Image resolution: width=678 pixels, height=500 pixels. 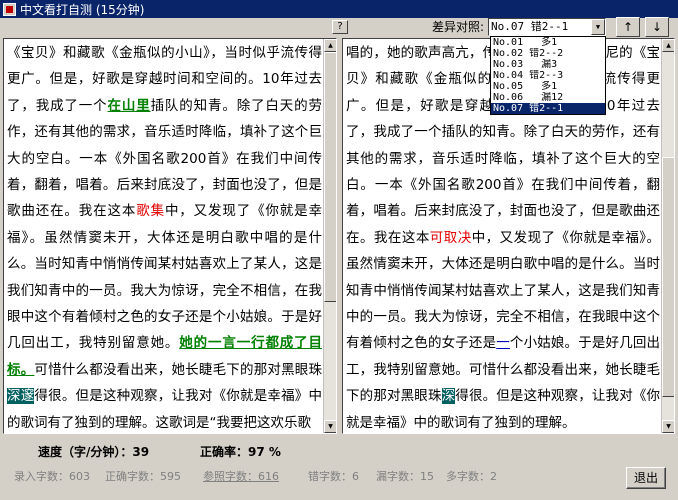 What do you see at coordinates (503, 343) in the screenshot?
I see `text-segment-blue: 一` at bounding box center [503, 343].